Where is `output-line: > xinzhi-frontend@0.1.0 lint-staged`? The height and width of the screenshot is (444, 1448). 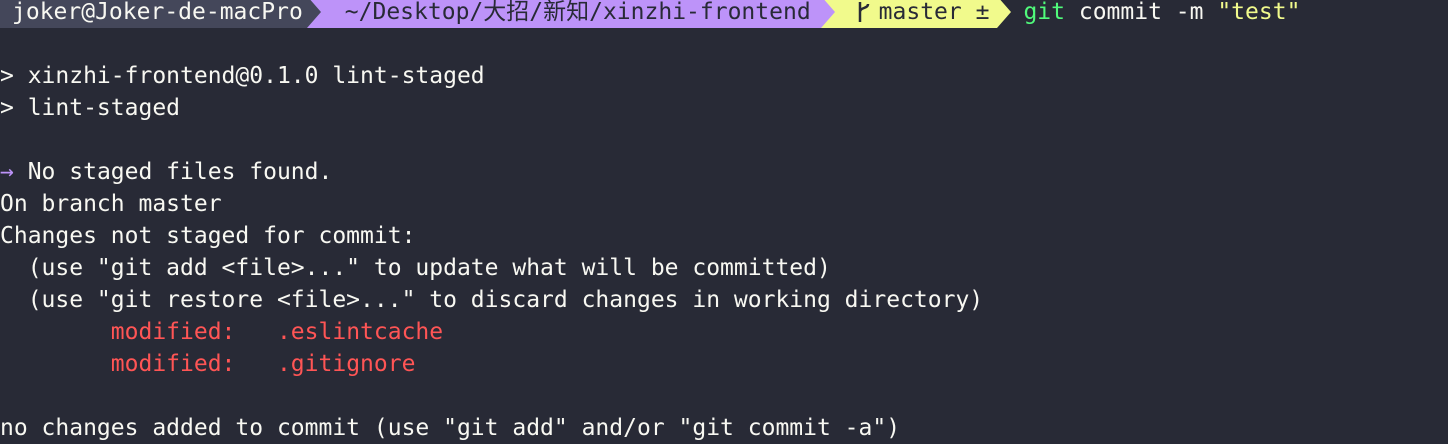
output-line: > xinzhi-frontend@0.1.0 lint-staged is located at coordinates (242, 76).